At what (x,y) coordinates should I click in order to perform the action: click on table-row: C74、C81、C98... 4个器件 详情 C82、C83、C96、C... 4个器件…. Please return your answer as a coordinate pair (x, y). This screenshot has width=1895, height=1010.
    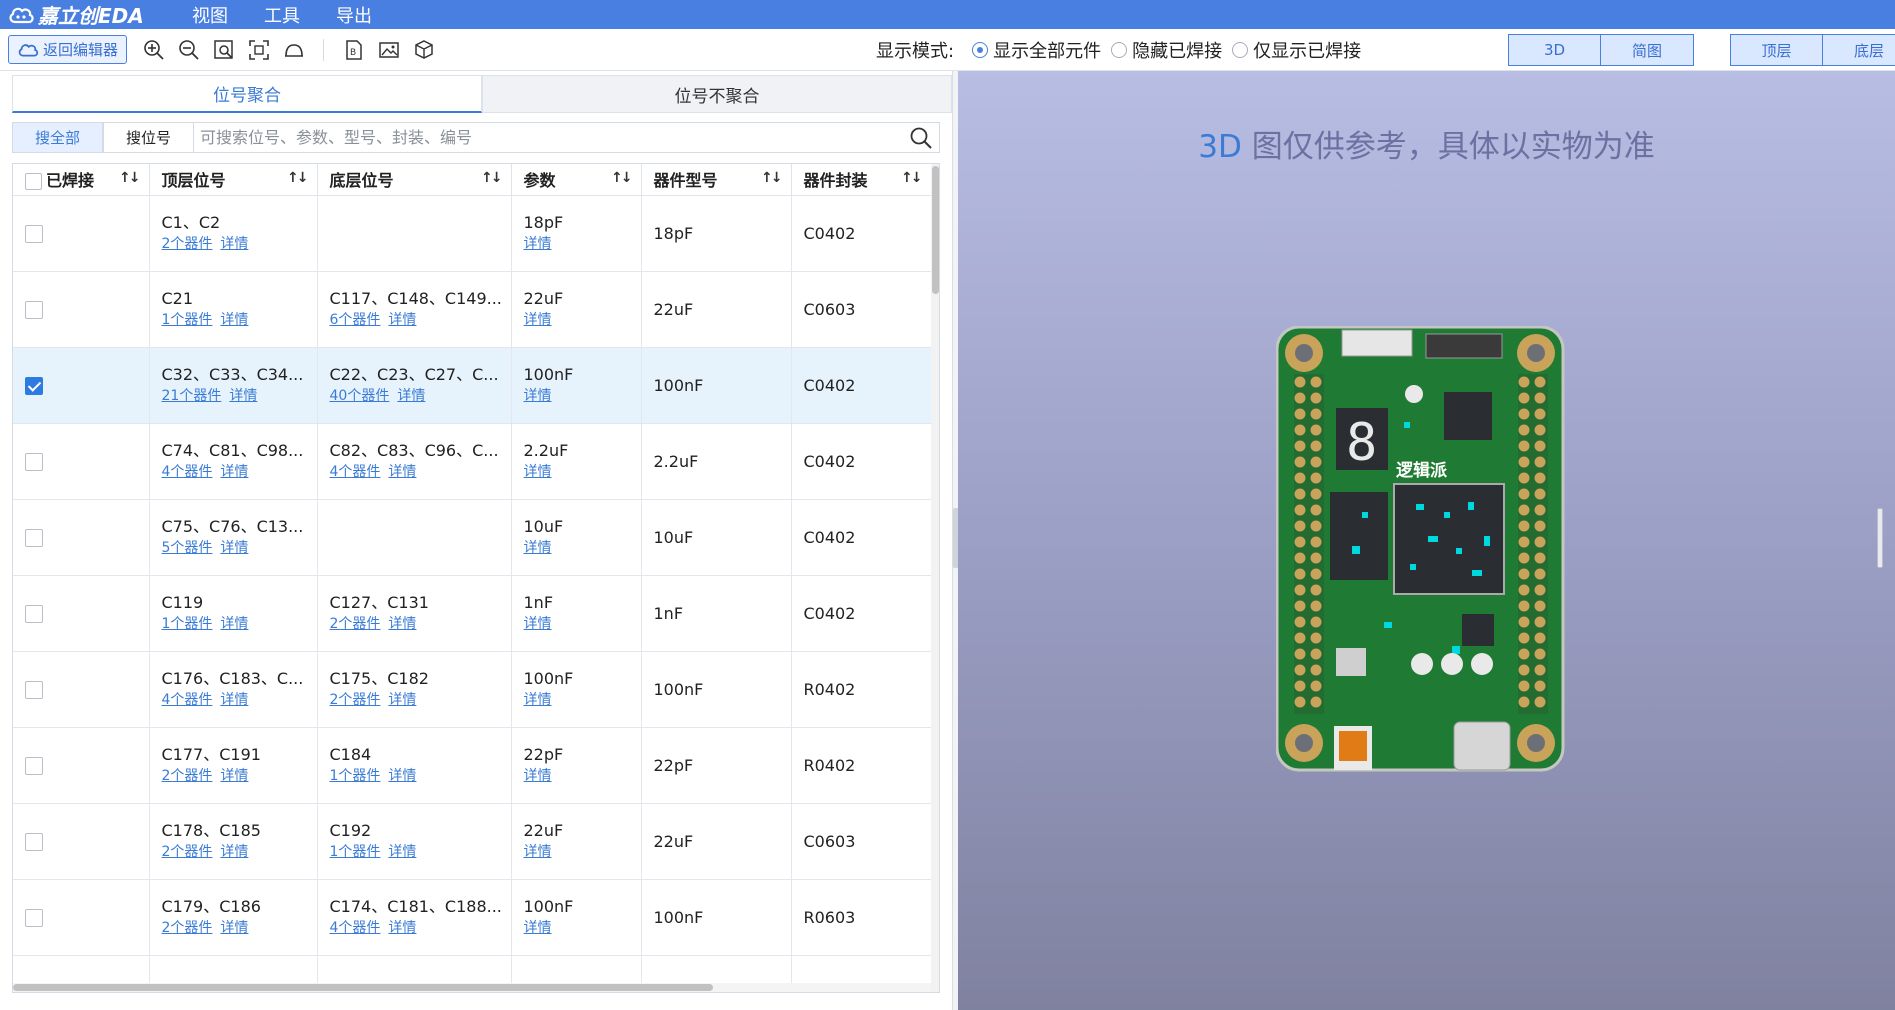
    Looking at the image, I should click on (472, 461).